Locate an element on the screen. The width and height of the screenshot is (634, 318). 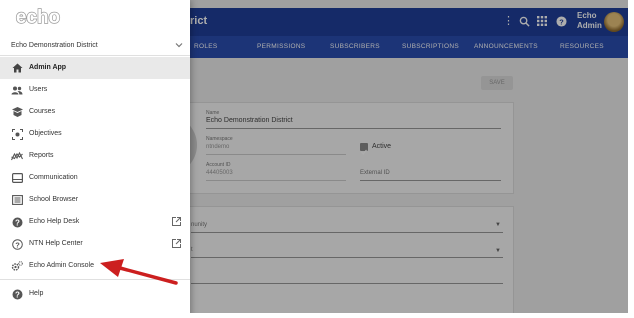
objectives-icon is located at coordinates (17, 134).